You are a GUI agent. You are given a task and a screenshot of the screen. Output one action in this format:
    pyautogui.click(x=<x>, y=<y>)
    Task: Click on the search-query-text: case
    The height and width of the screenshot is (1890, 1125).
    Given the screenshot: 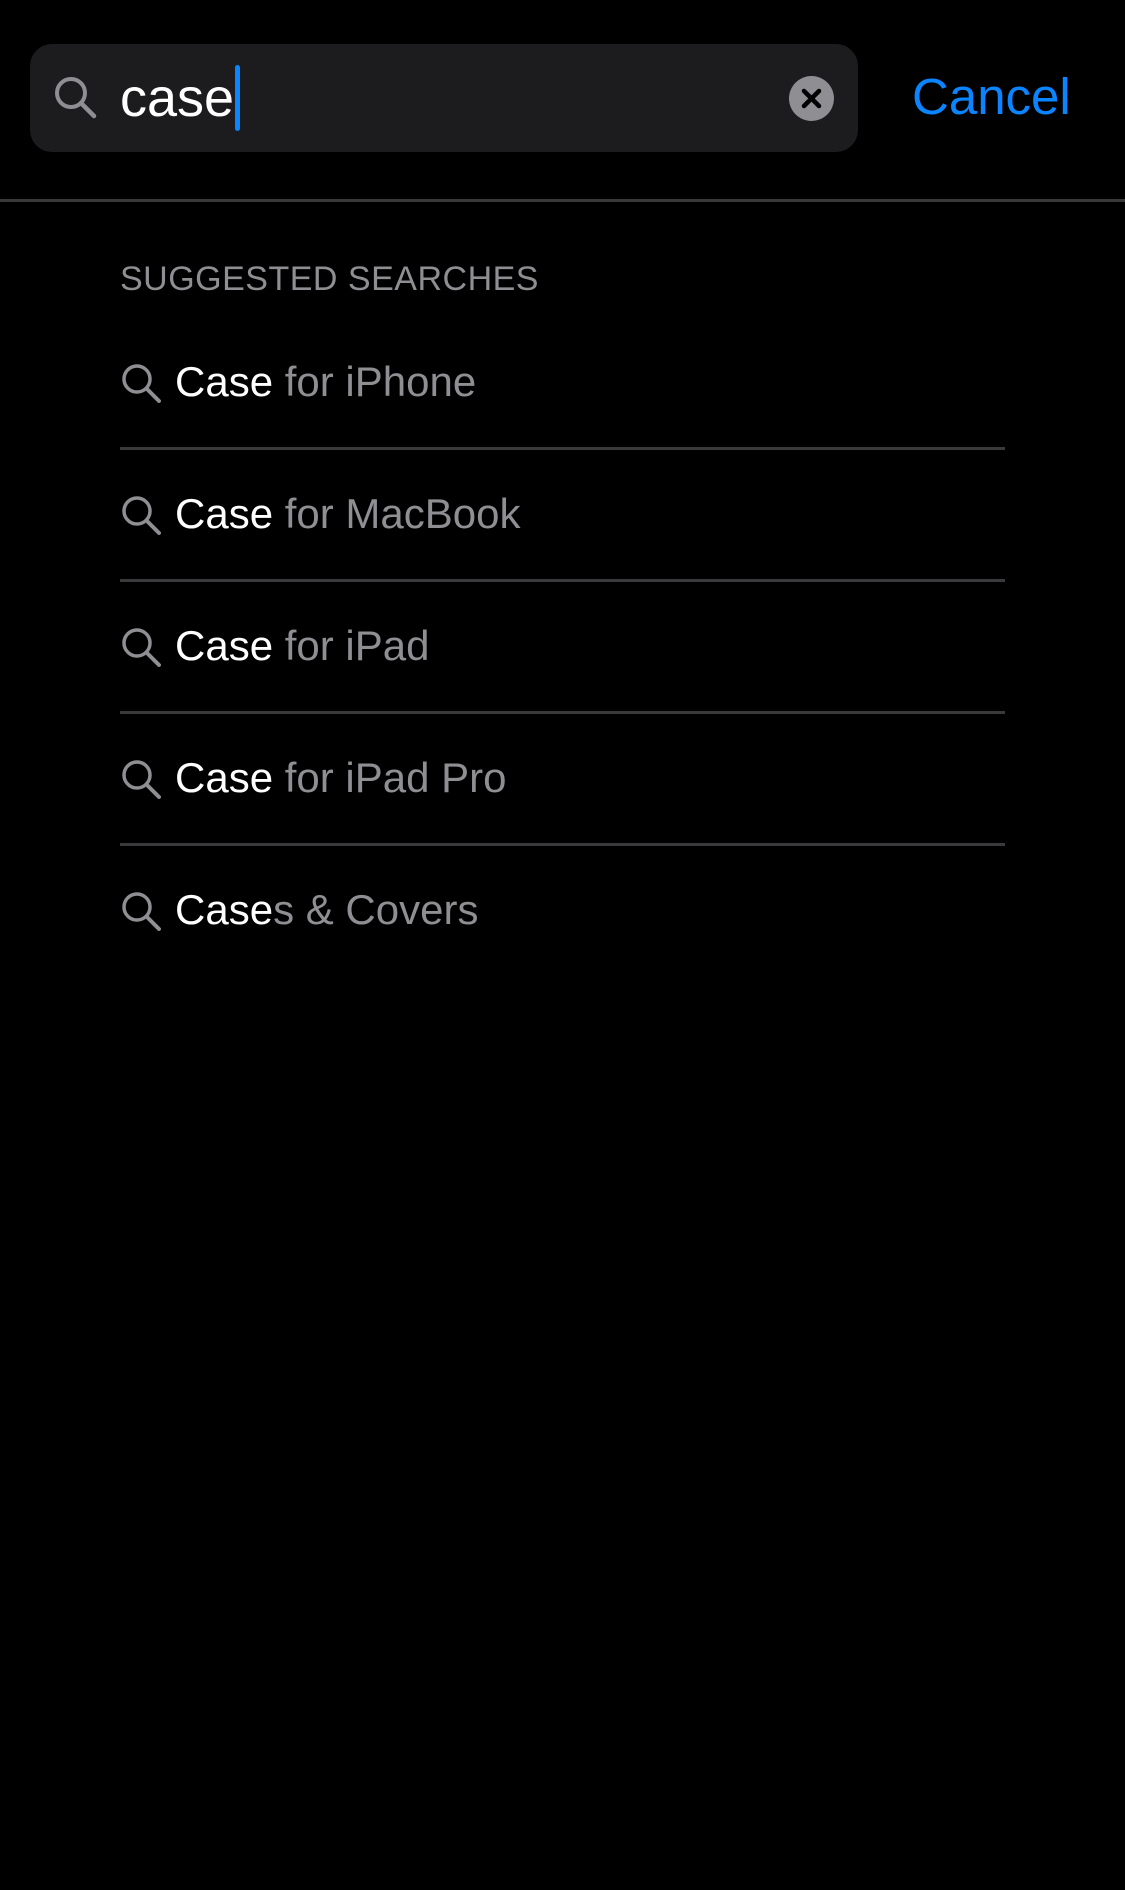 What is the action you would take?
    pyautogui.click(x=177, y=98)
    